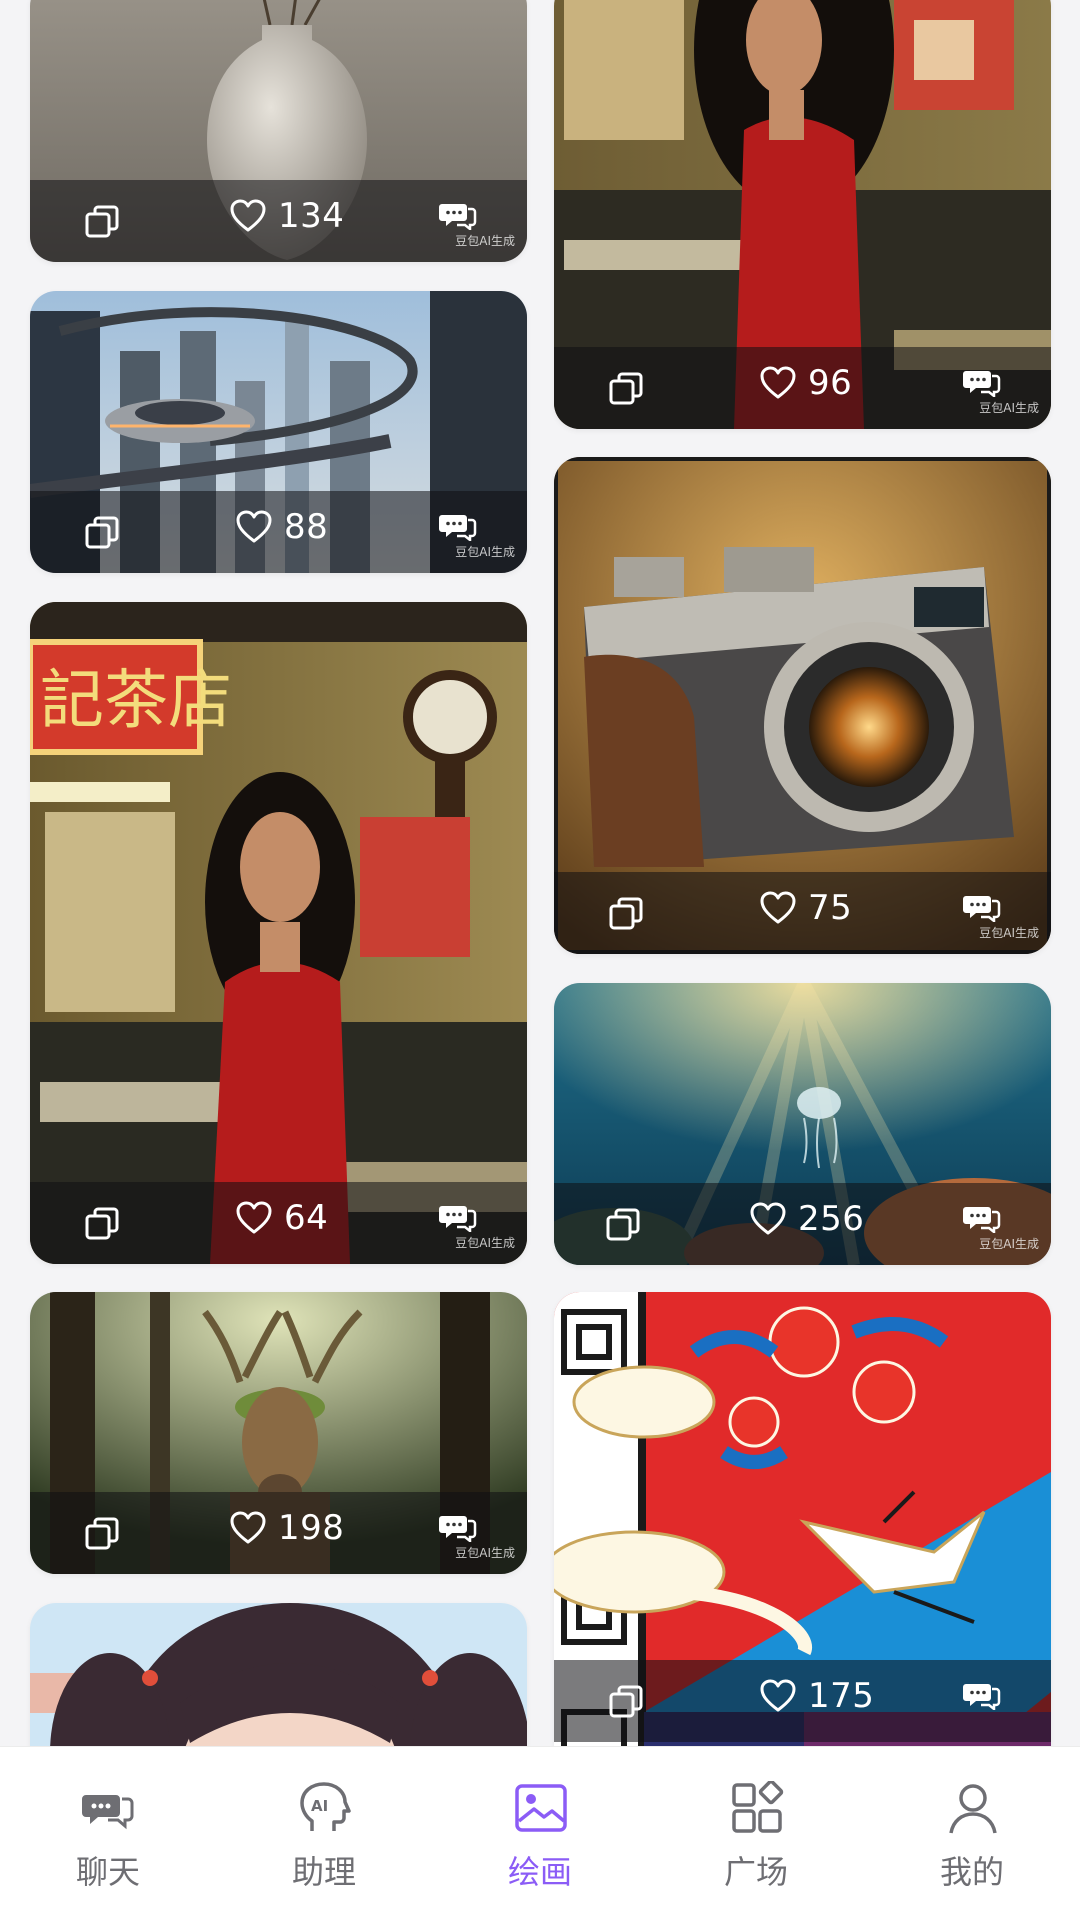 This screenshot has height=1921, width=1080. What do you see at coordinates (108, 1834) in the screenshot?
I see `tab-chat: 聊天` at bounding box center [108, 1834].